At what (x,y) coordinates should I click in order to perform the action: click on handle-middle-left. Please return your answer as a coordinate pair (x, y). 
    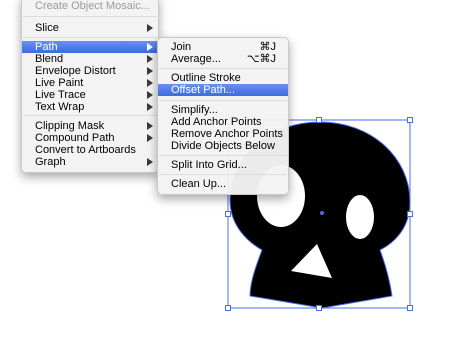
    Looking at the image, I should click on (228, 214).